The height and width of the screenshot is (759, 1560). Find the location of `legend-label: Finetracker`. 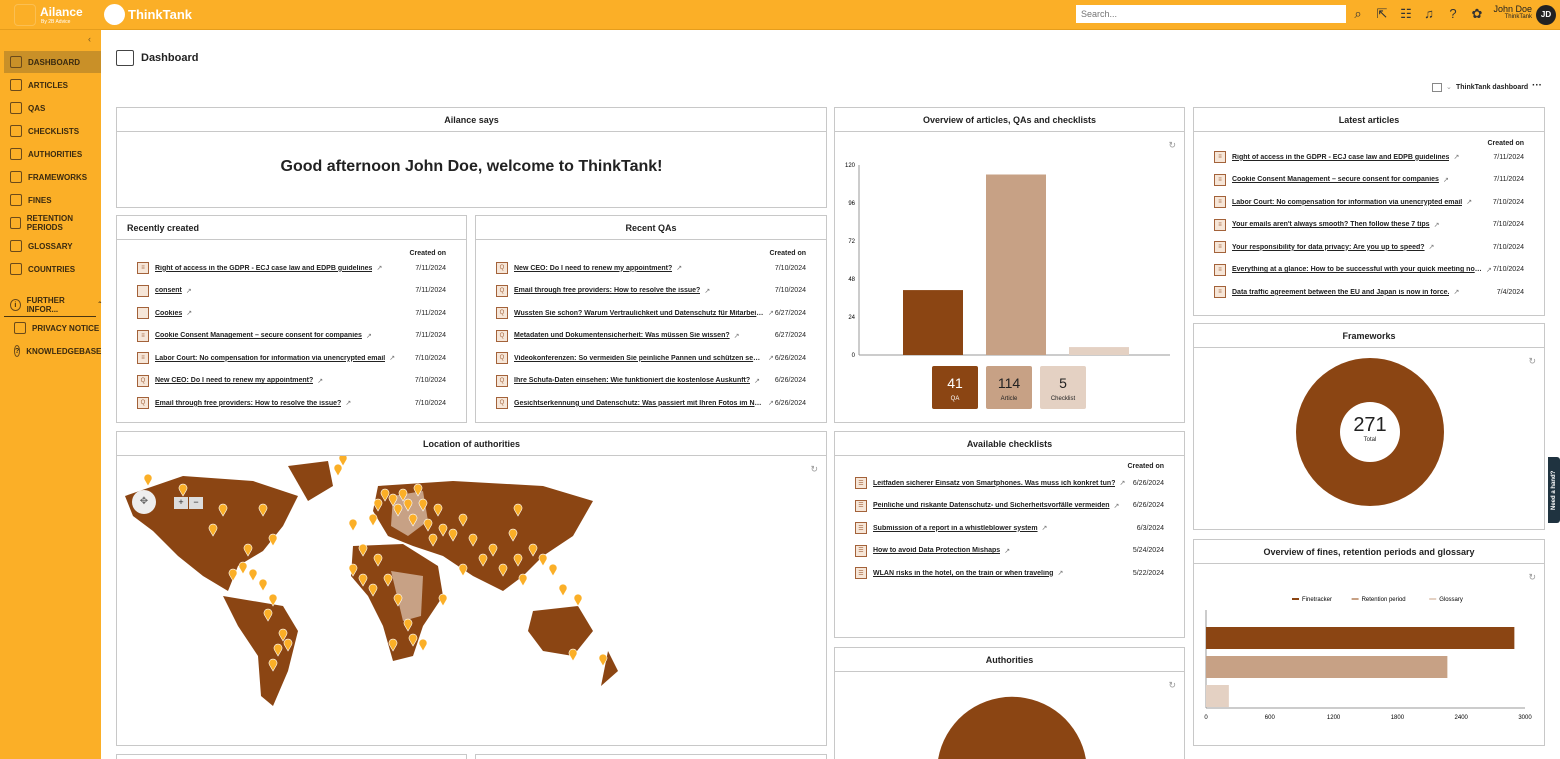

legend-label: Finetracker is located at coordinates (1317, 600).